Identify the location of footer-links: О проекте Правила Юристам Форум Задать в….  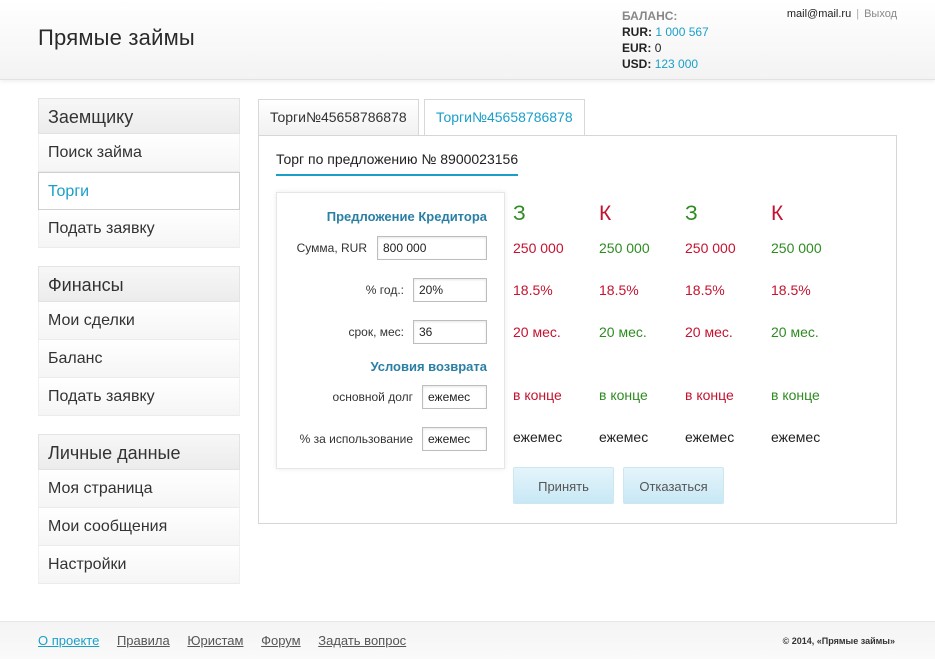
(229, 640).